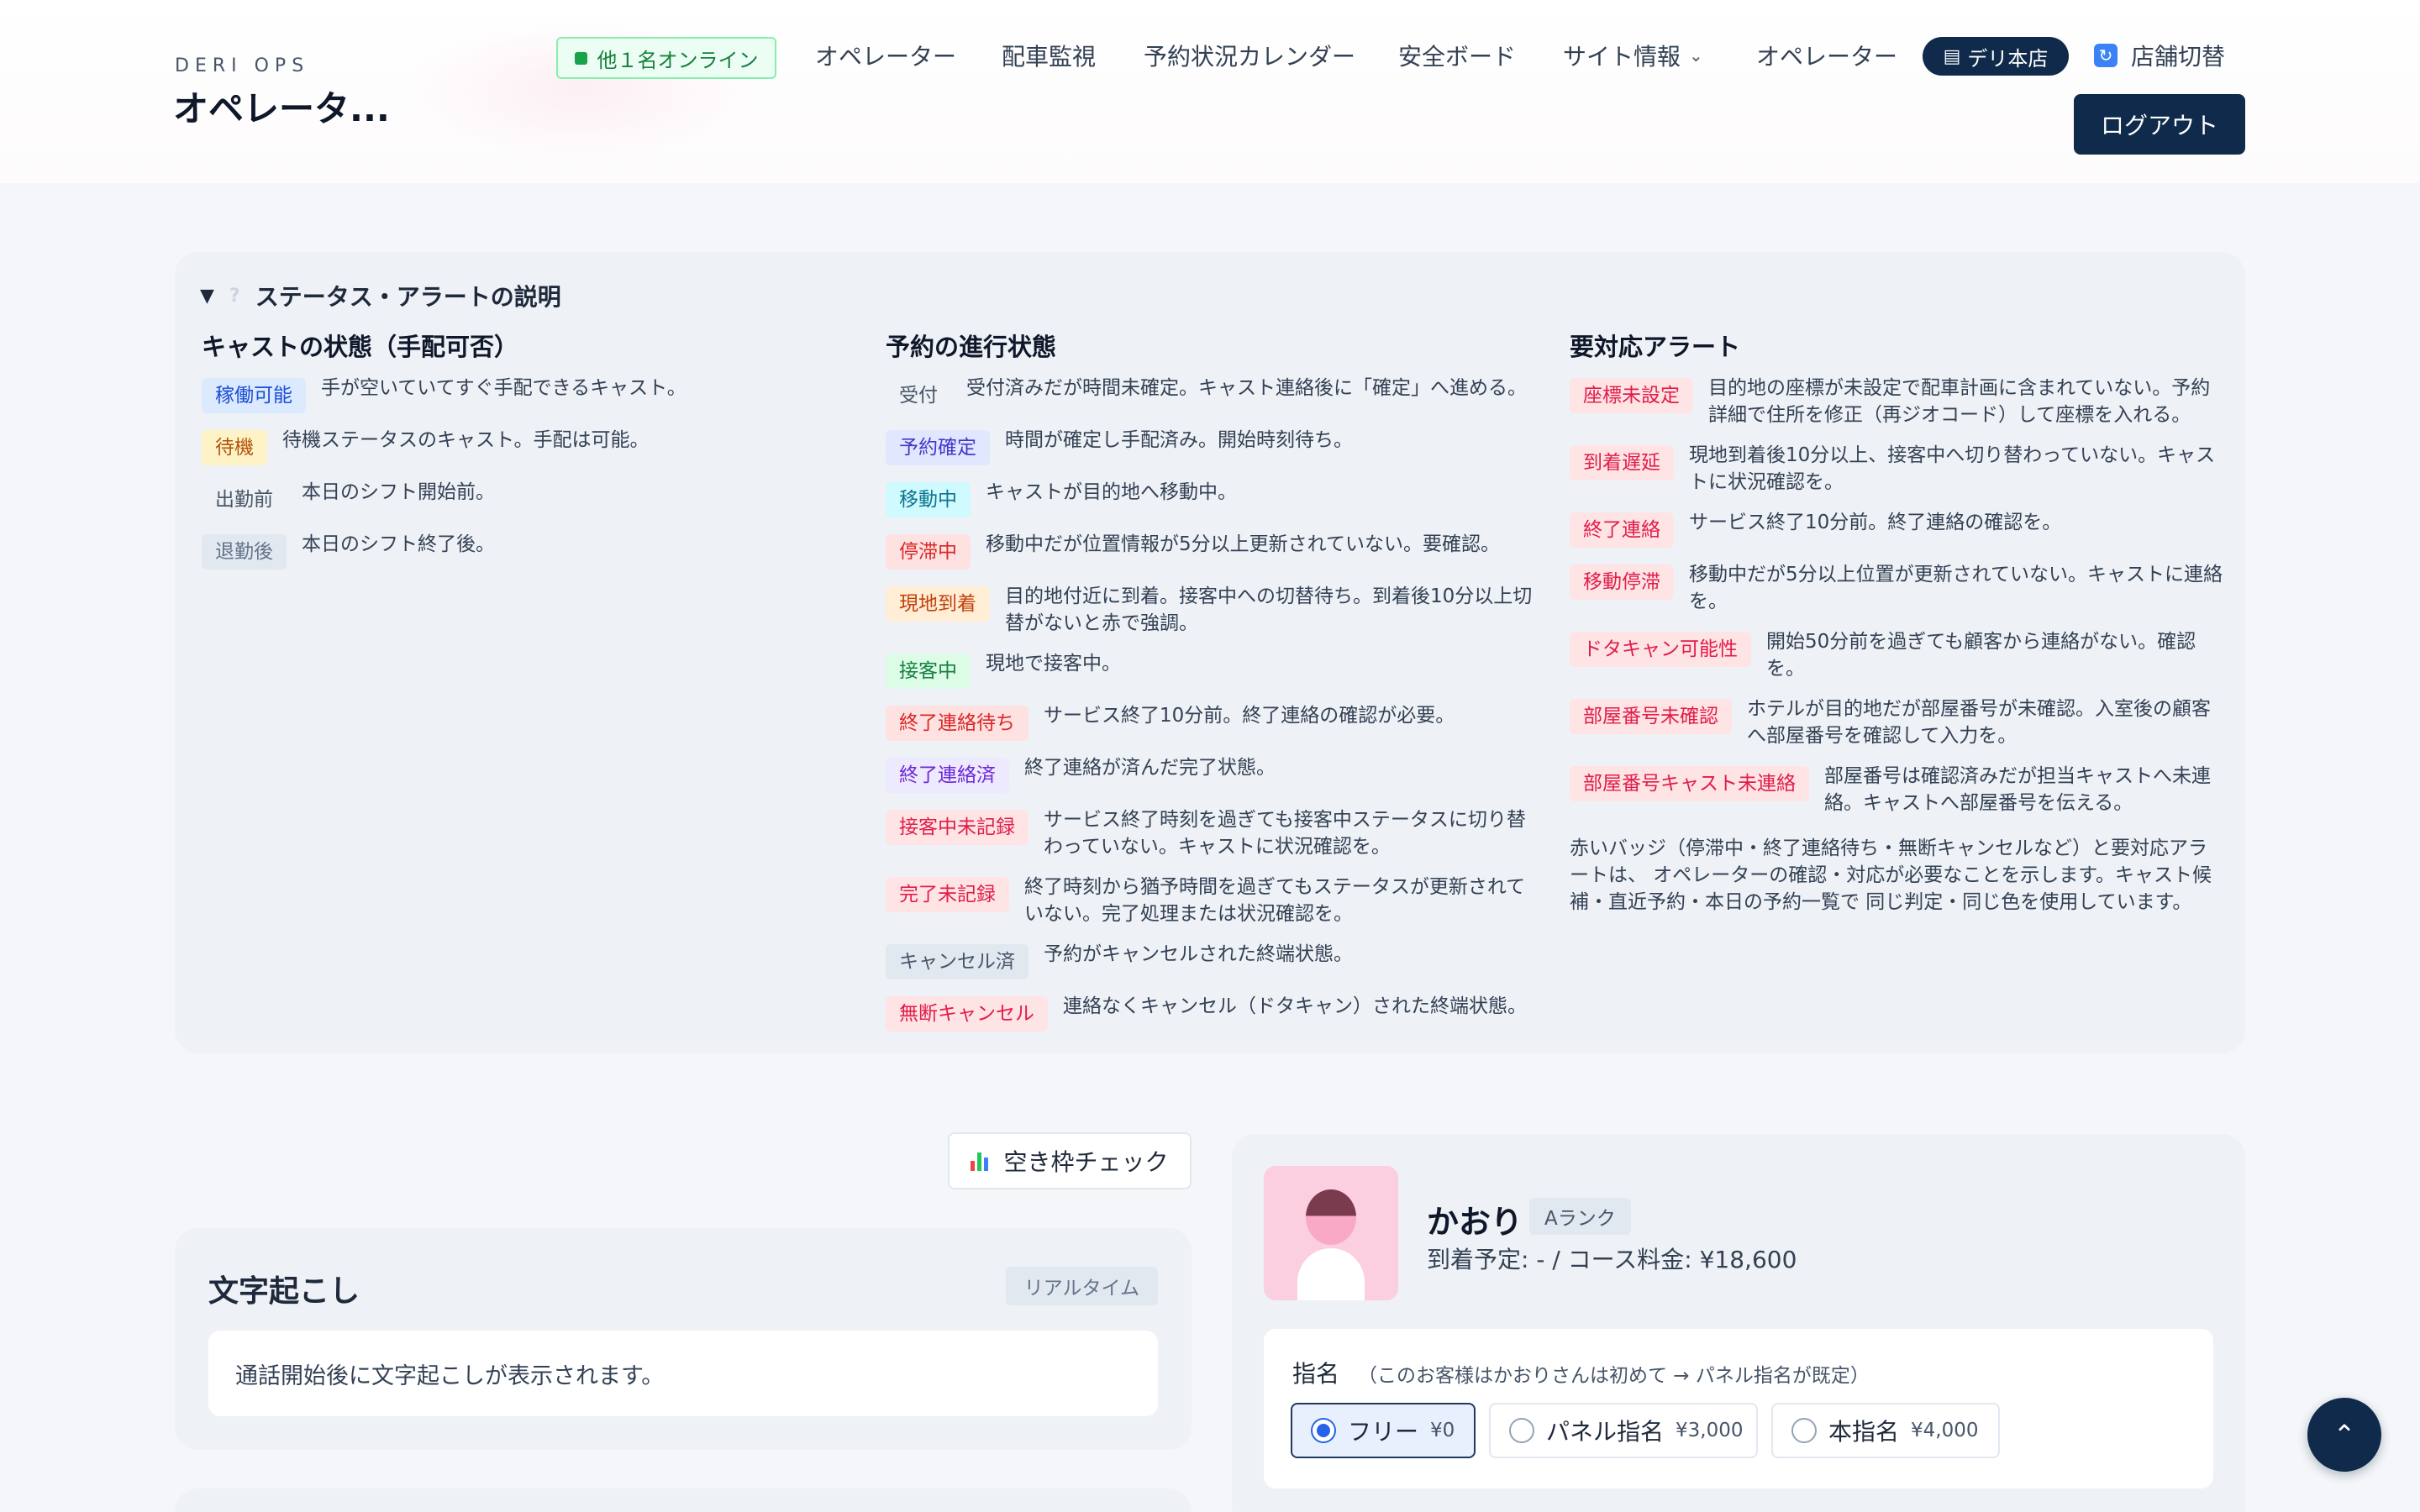  Describe the element at coordinates (947, 894) in the screenshot. I see `status-badge: 完了未記録` at that location.